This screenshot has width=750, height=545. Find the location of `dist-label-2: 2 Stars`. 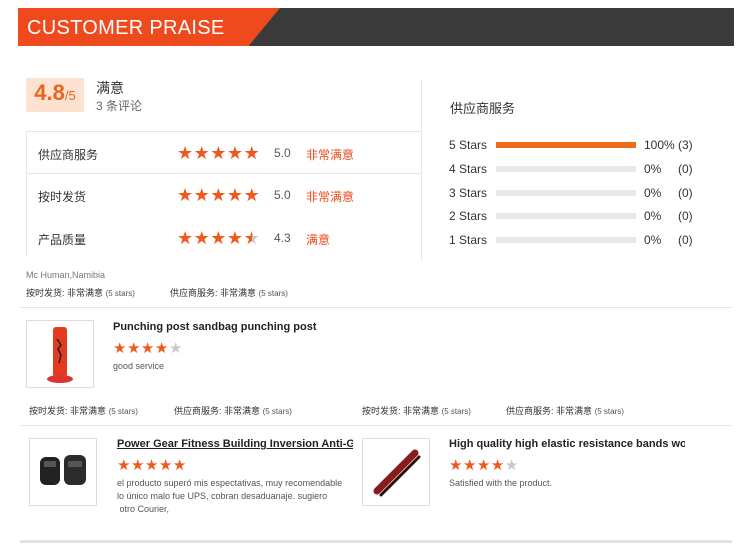

dist-label-2: 2 Stars is located at coordinates (468, 216).